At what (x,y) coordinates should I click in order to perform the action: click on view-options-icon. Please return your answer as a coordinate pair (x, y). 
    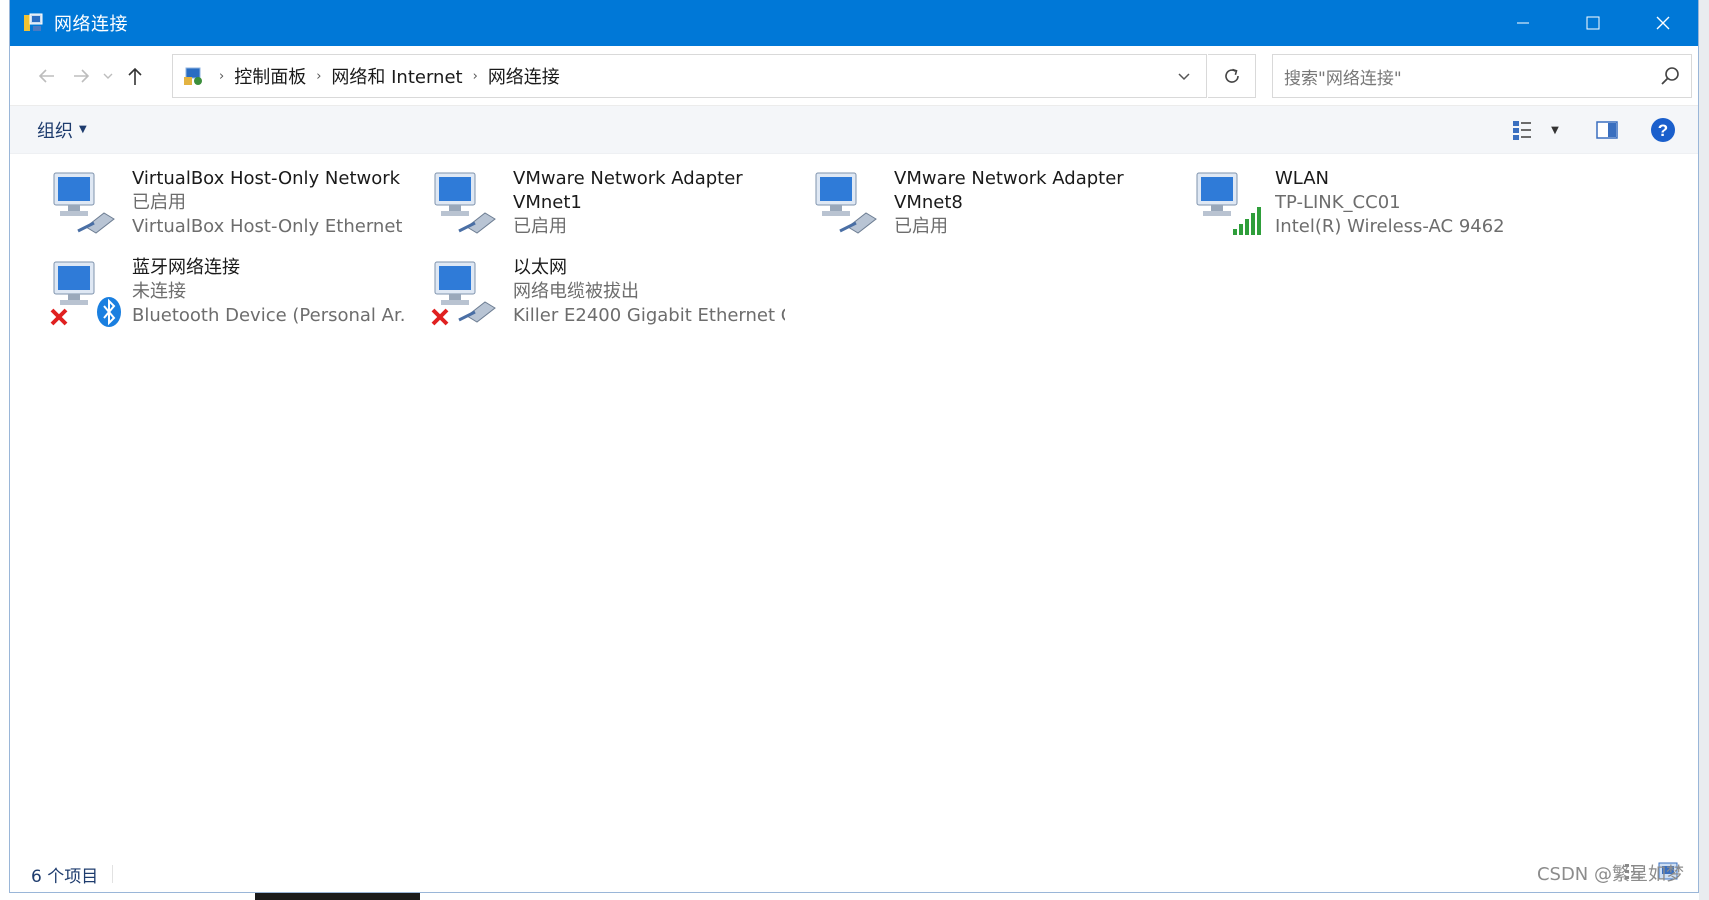
    Looking at the image, I should click on (1522, 130).